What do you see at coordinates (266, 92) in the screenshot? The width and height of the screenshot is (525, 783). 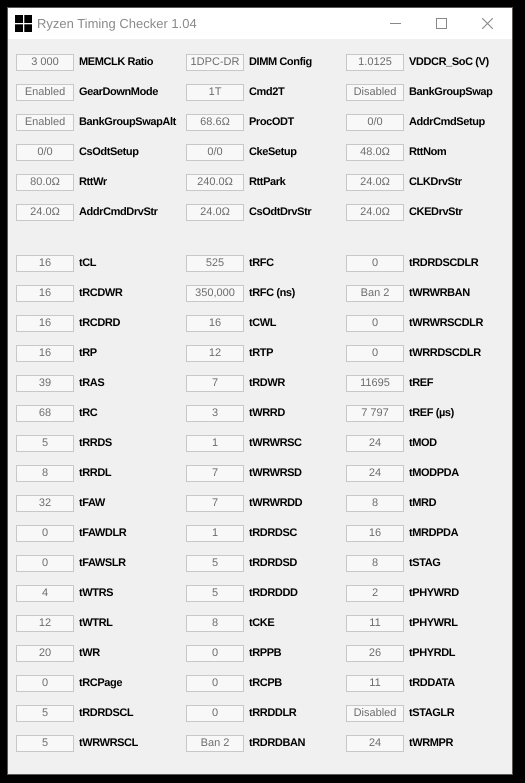 I see `field-label: Cmd2T` at bounding box center [266, 92].